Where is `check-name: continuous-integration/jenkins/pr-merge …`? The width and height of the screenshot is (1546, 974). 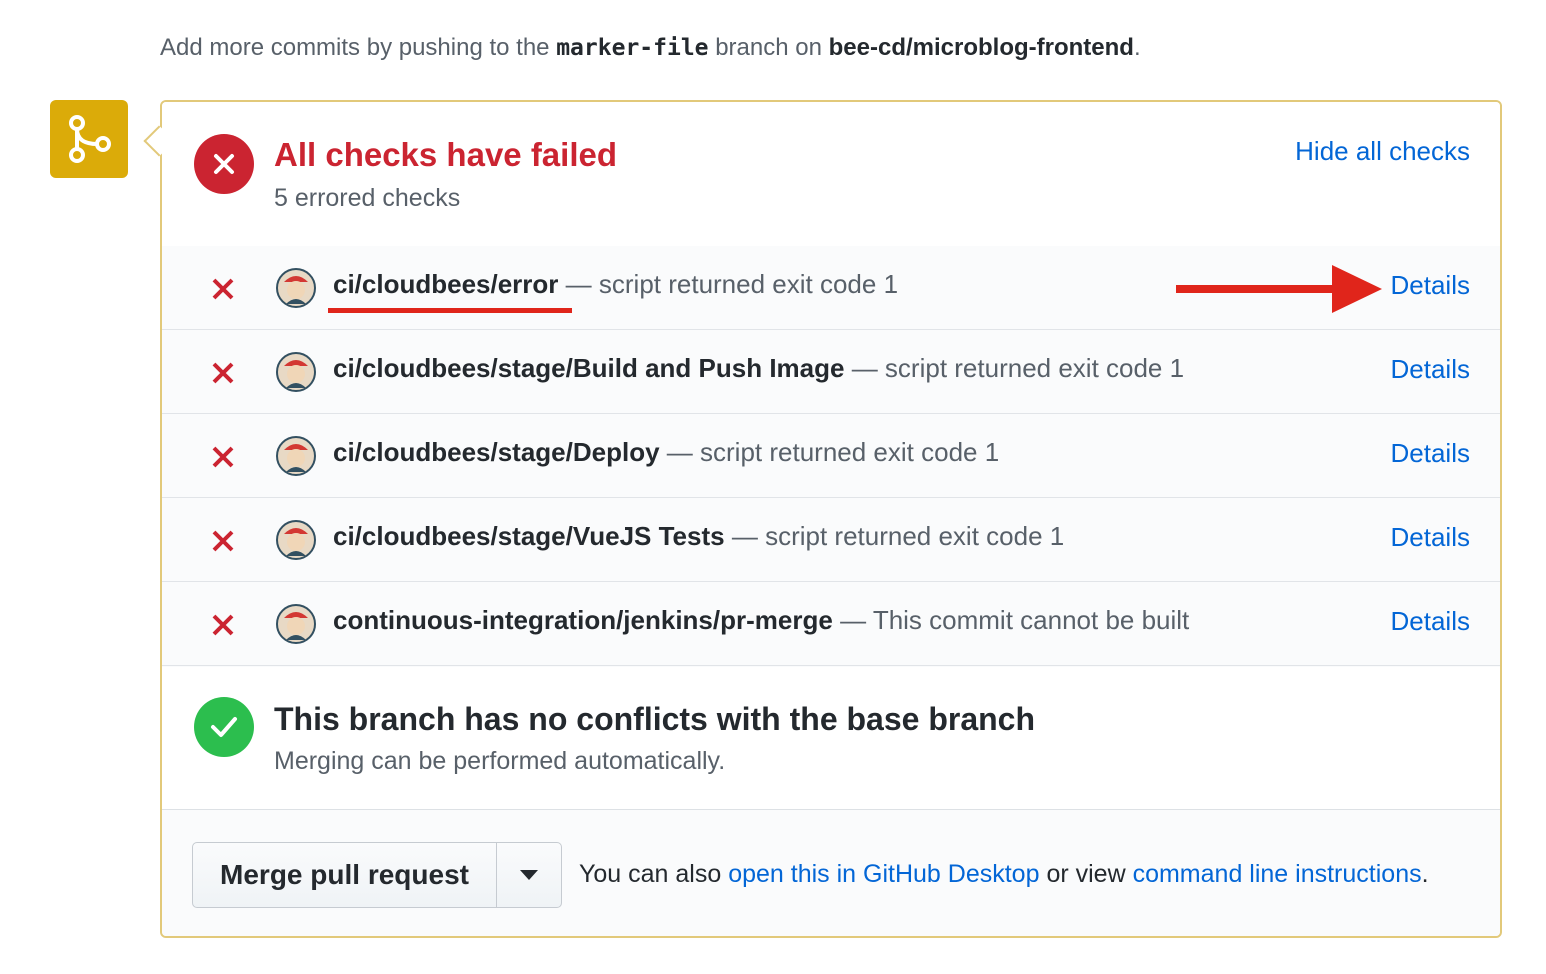
check-name: continuous-integration/jenkins/pr-merge … is located at coordinates (761, 620).